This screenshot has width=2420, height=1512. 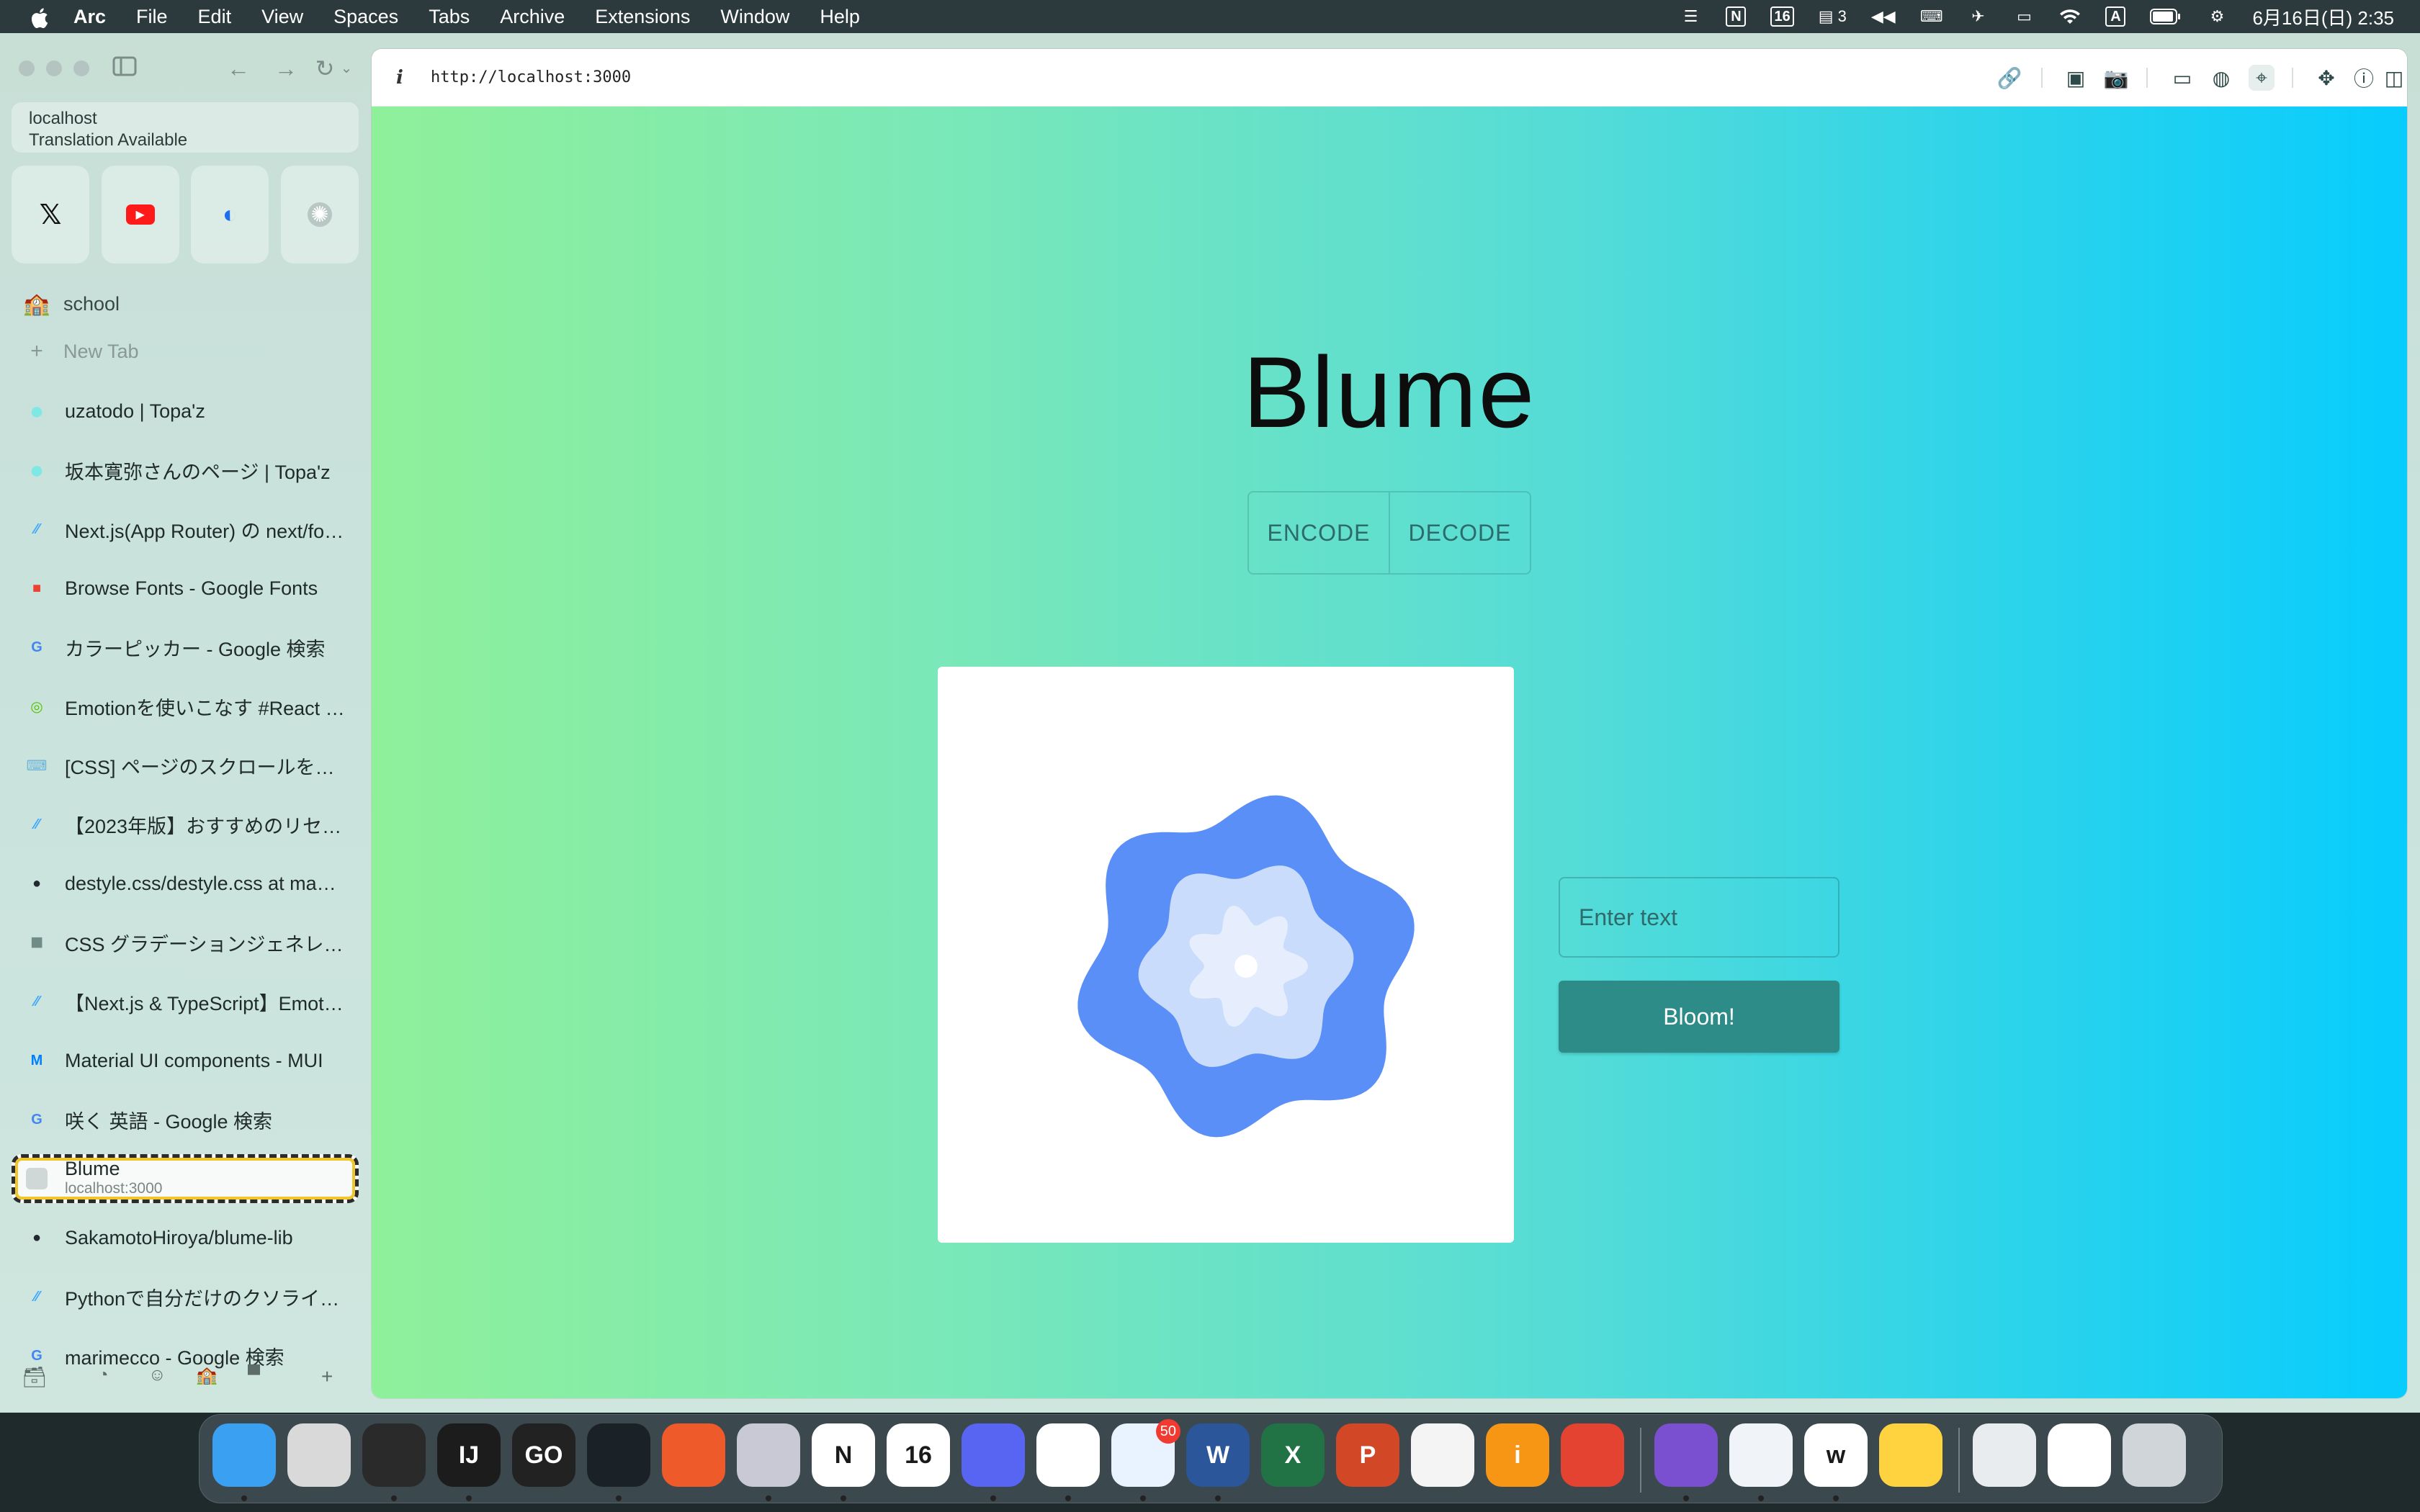 I want to click on pinned-arc: ◐, so click(x=230, y=215).